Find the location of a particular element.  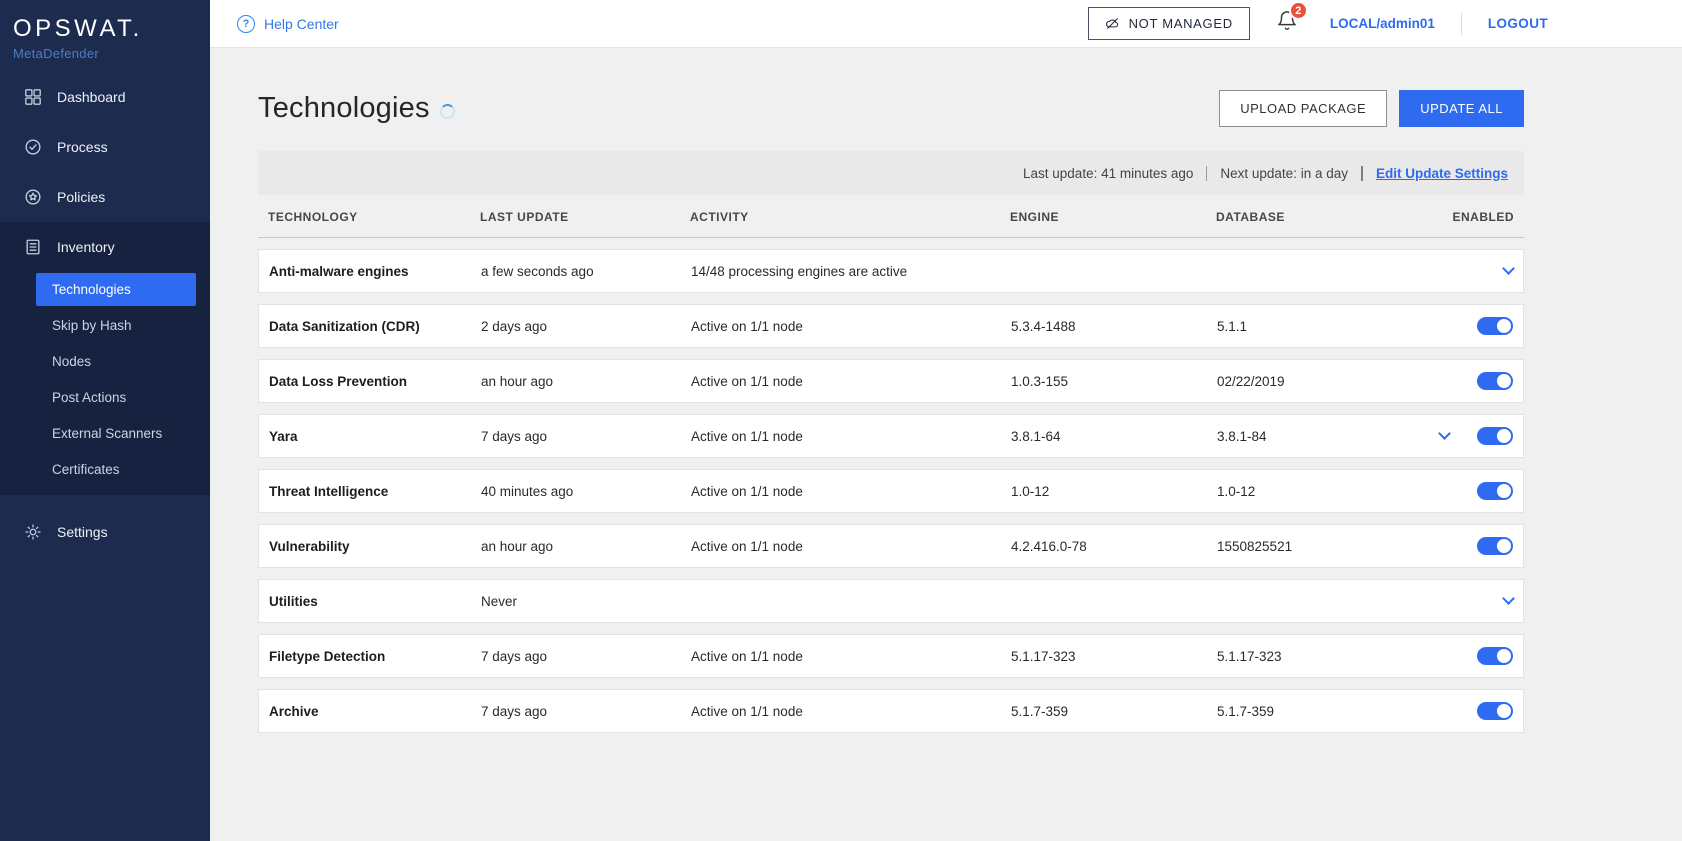

help-center-link: ? Help Center is located at coordinates (288, 23).